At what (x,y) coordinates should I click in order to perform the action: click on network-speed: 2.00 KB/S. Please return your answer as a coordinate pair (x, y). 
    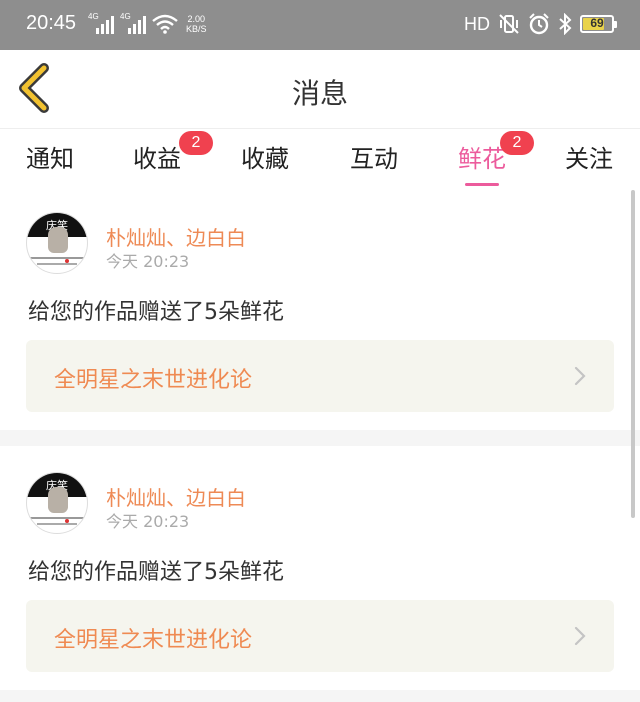
    Looking at the image, I should click on (196, 24).